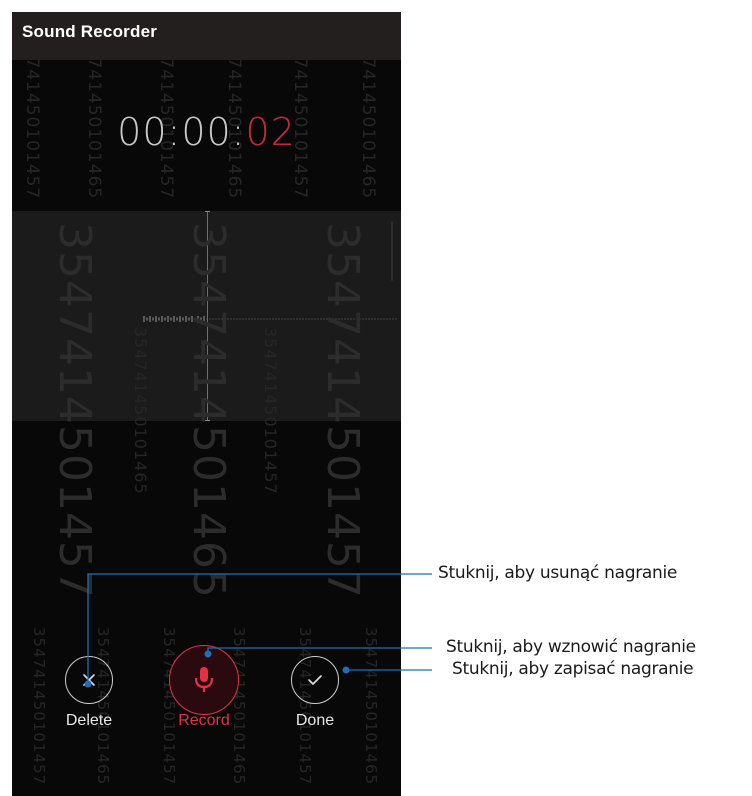  I want to click on record-callout-text: Stuknij, aby wznowić nagranie, so click(571, 647).